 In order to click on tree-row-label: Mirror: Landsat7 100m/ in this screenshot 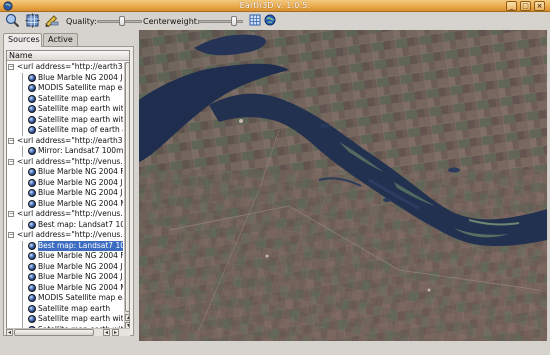, I will do `click(80, 150)`.